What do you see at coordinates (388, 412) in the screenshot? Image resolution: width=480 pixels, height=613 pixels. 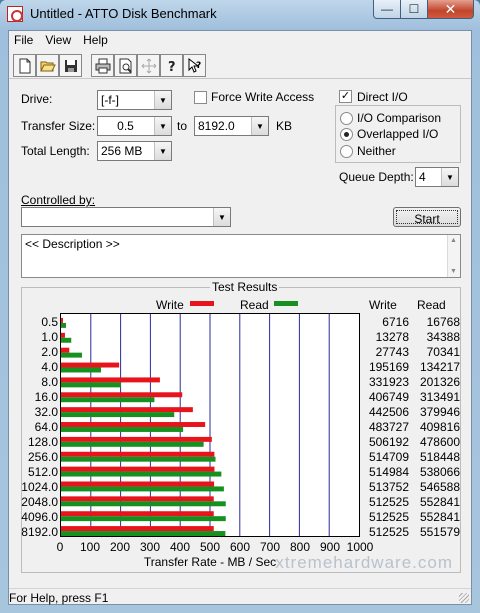 I see `write-value: 442506` at bounding box center [388, 412].